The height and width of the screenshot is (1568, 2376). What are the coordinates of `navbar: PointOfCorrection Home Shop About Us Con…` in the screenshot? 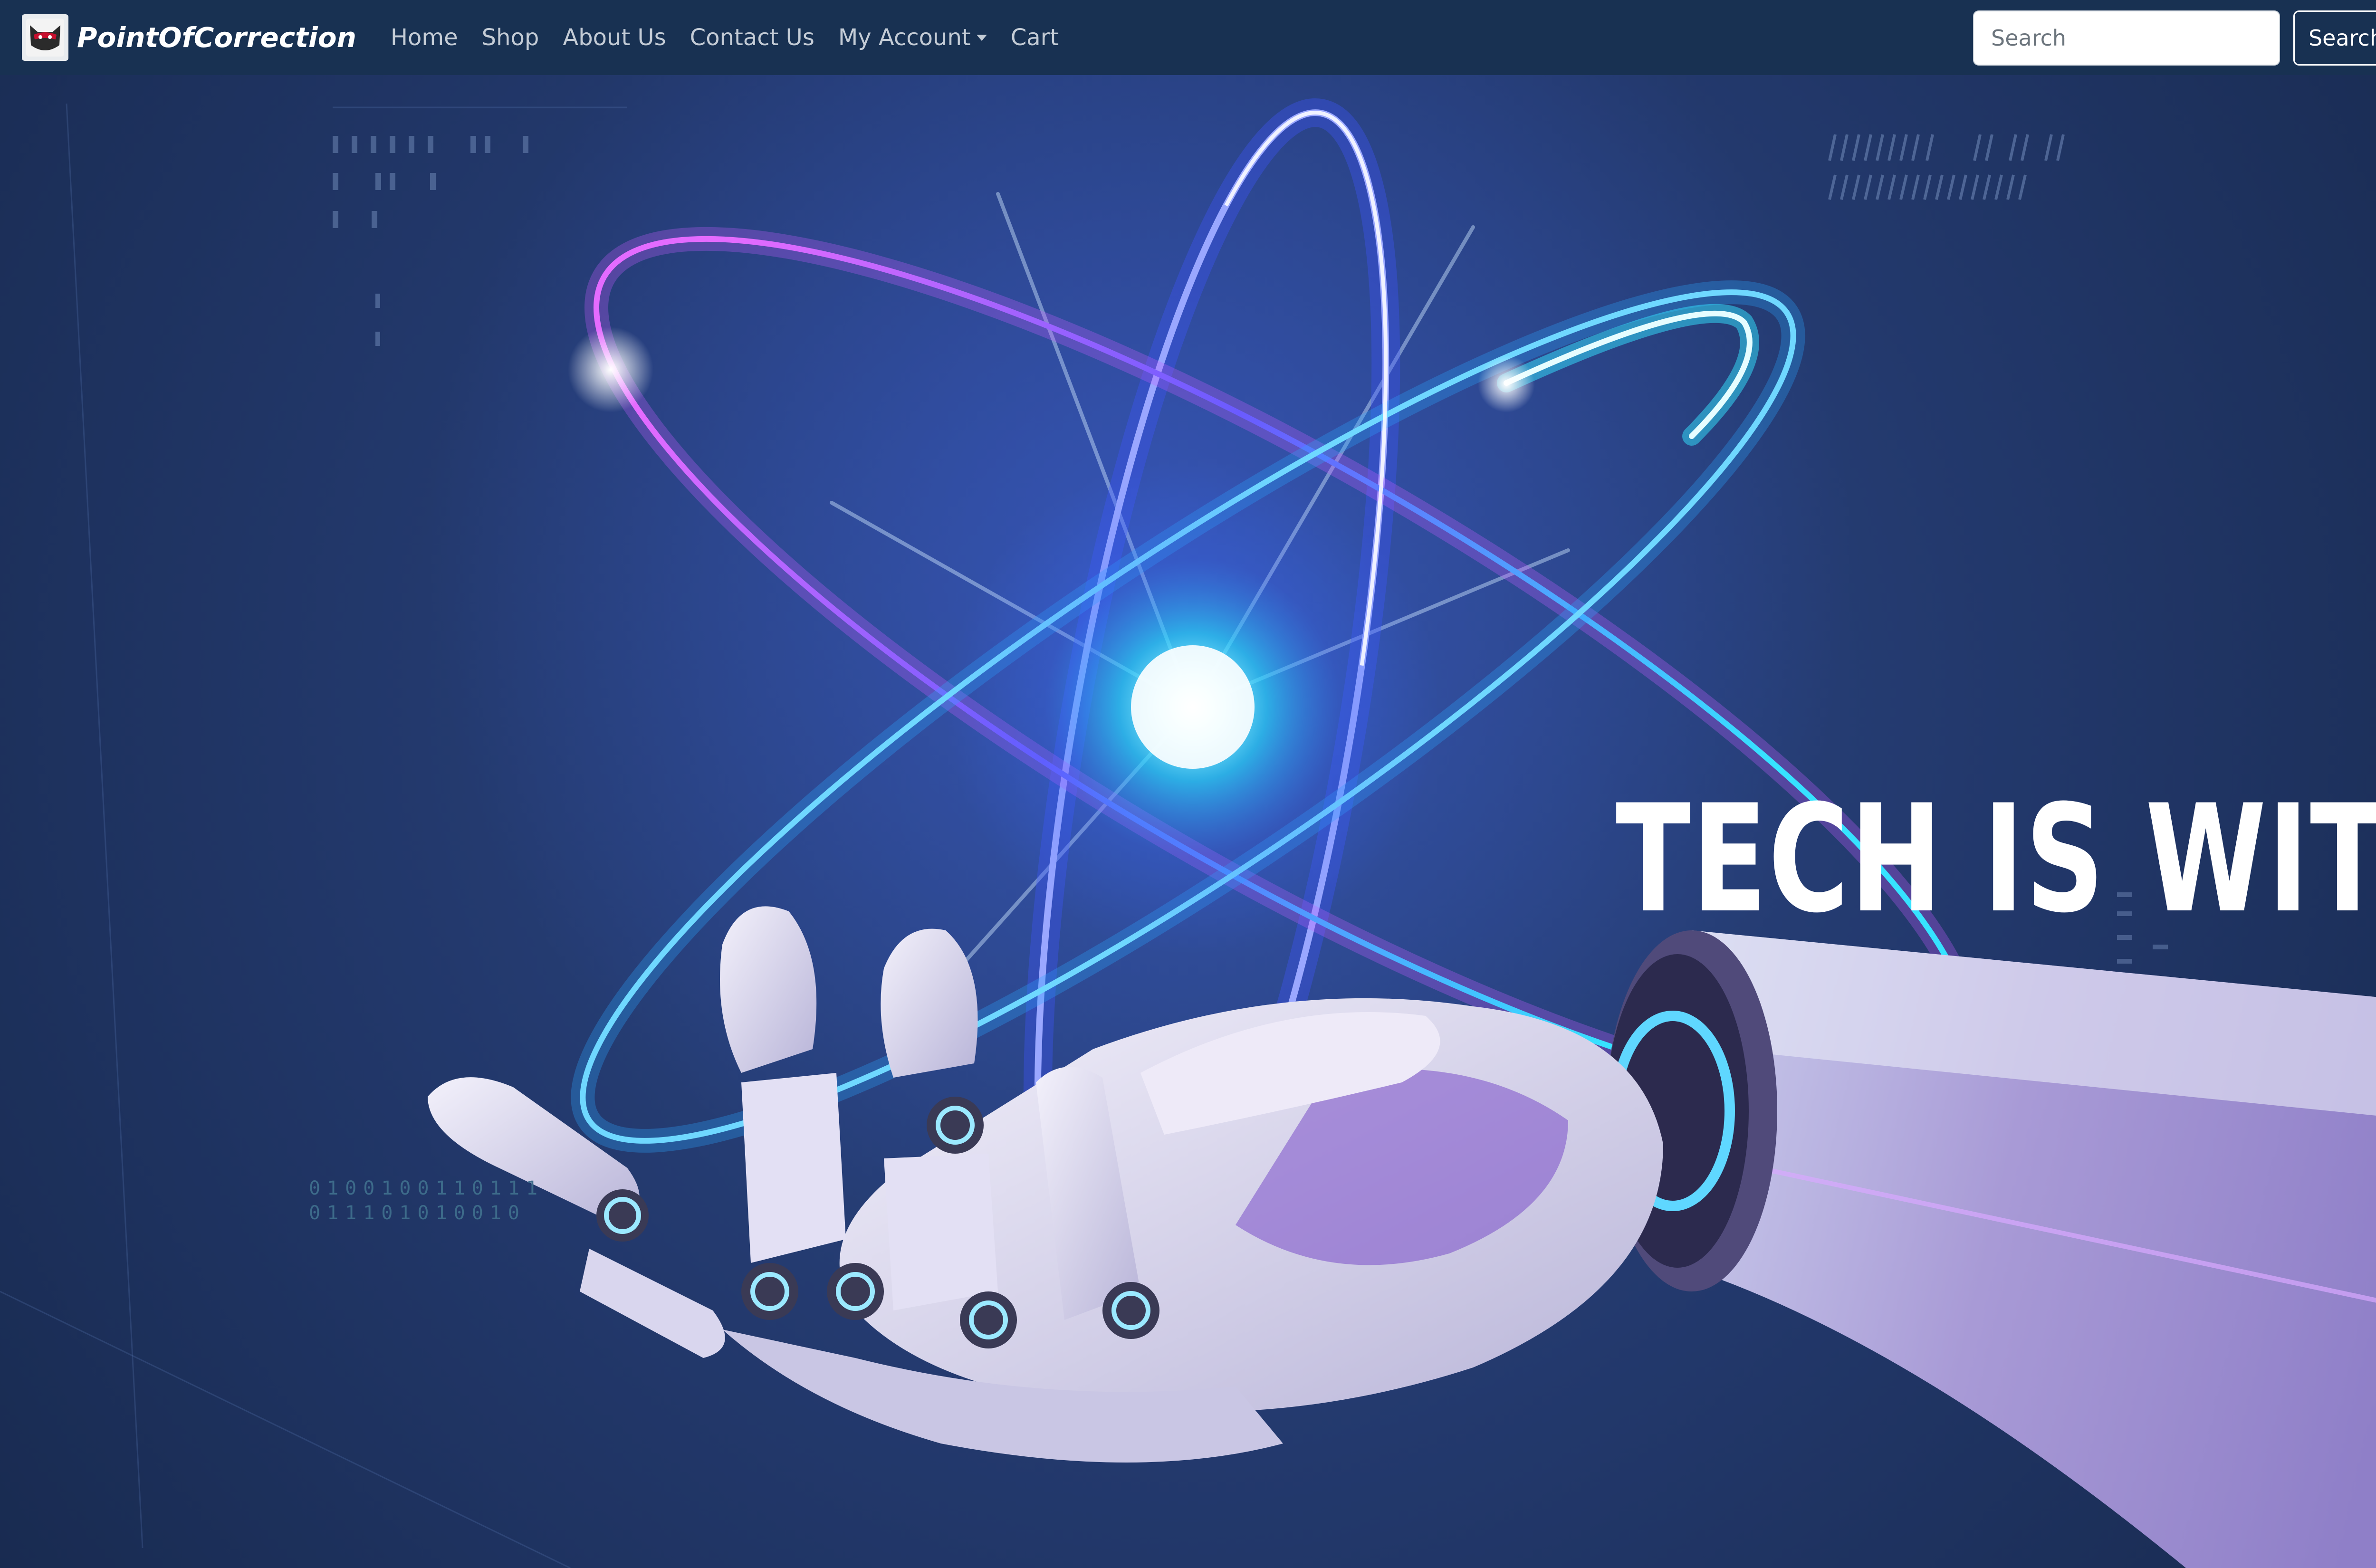 It's located at (1188, 37).